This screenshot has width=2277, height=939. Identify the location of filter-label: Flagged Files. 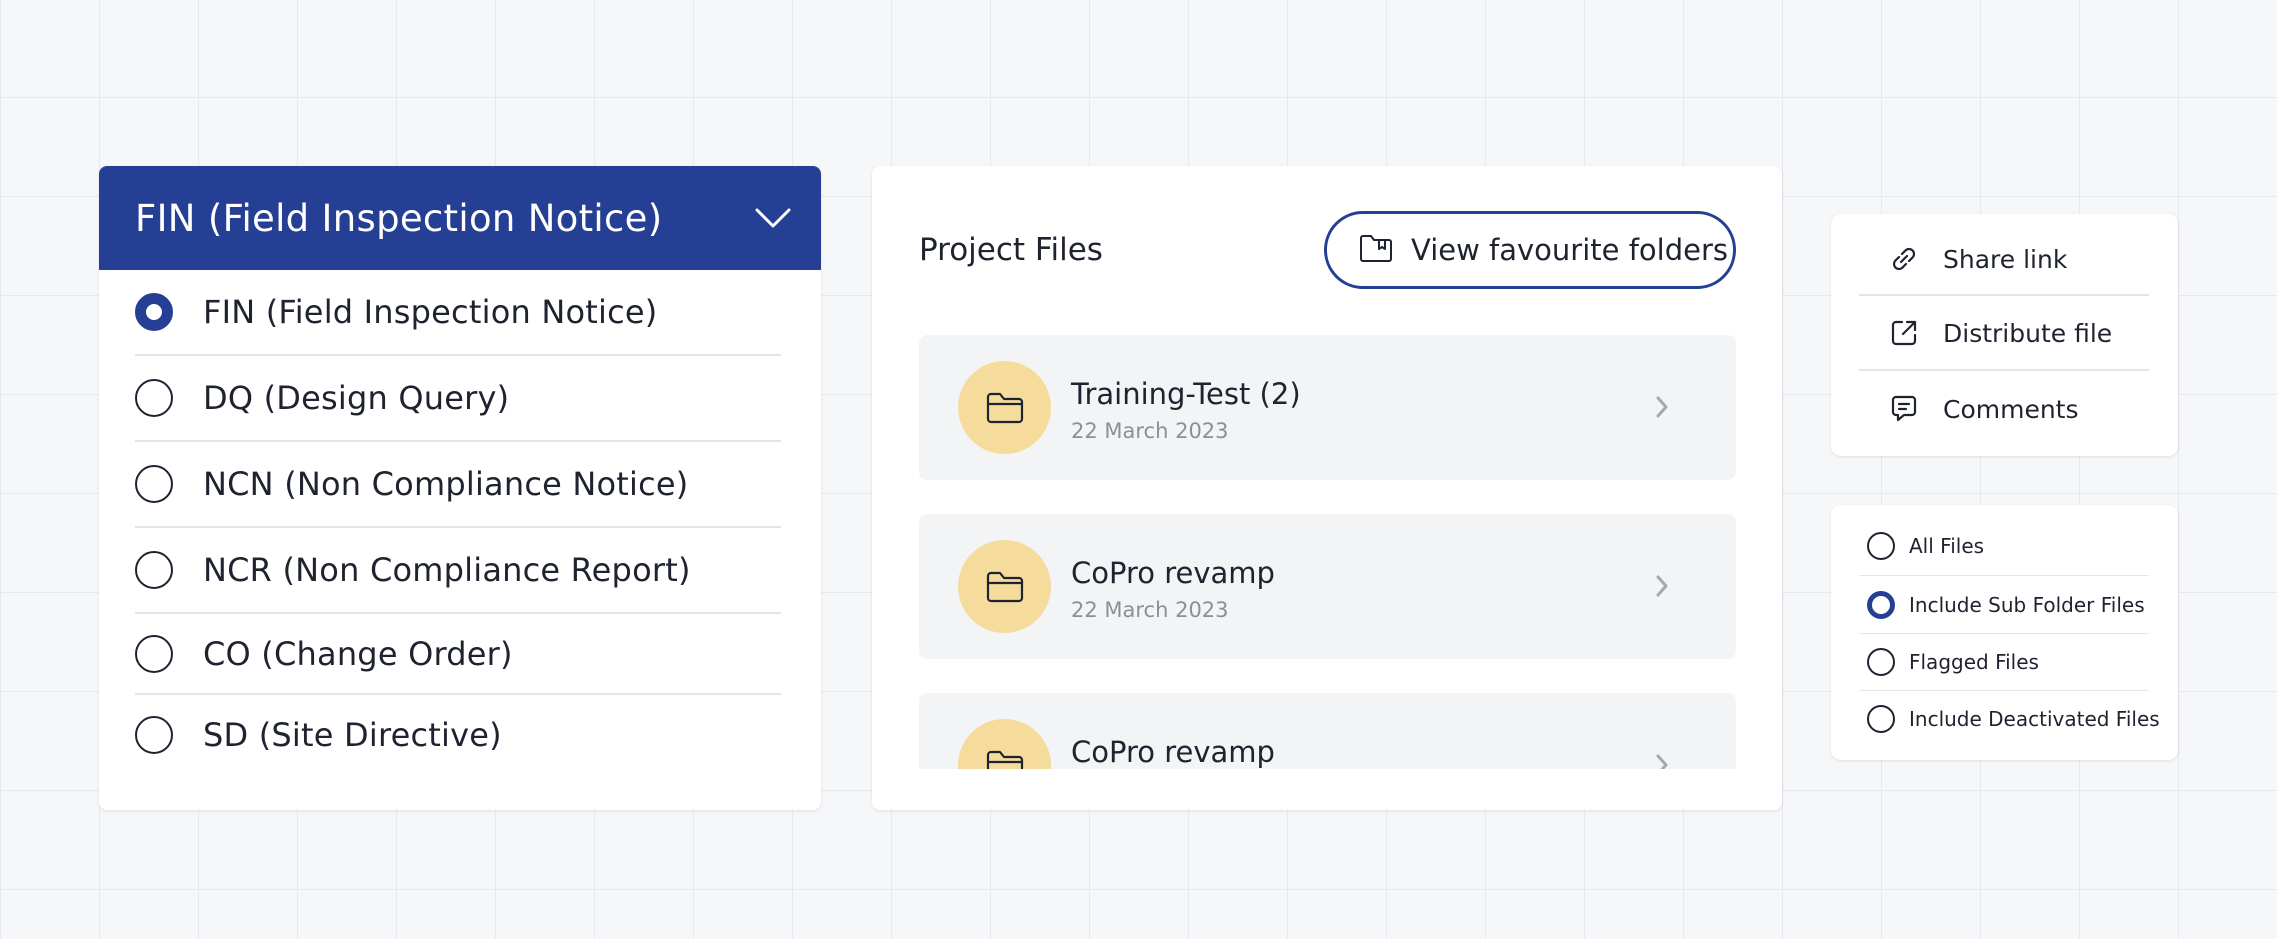
(1974, 661).